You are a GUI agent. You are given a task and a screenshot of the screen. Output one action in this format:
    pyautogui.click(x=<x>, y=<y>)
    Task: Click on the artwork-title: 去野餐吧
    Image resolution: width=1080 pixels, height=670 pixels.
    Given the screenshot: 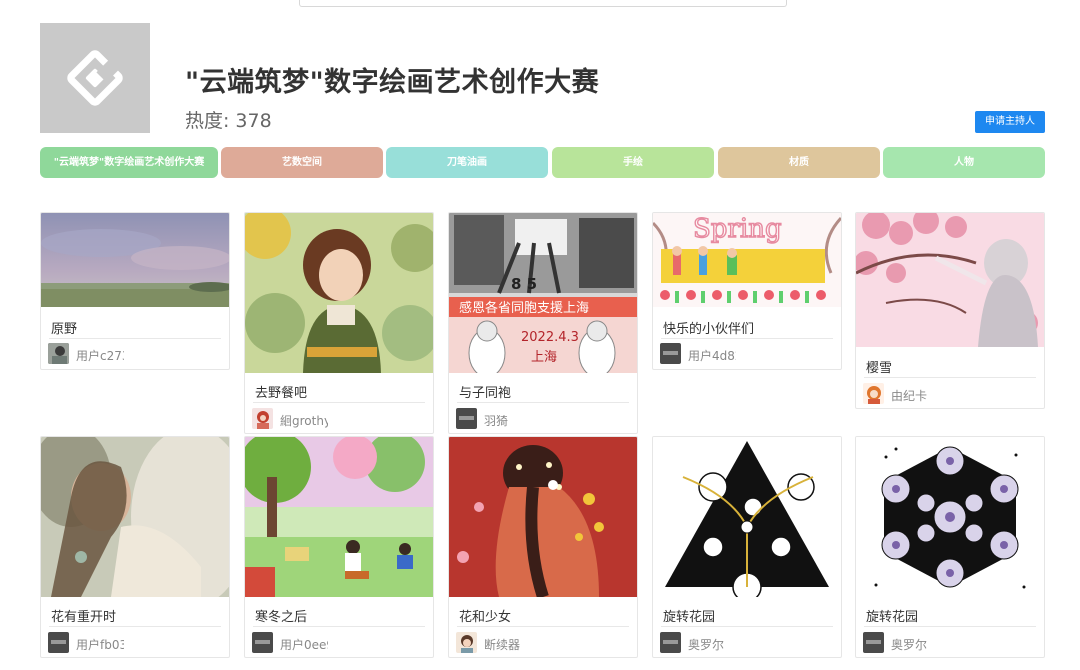 What is the action you would take?
    pyautogui.click(x=281, y=391)
    